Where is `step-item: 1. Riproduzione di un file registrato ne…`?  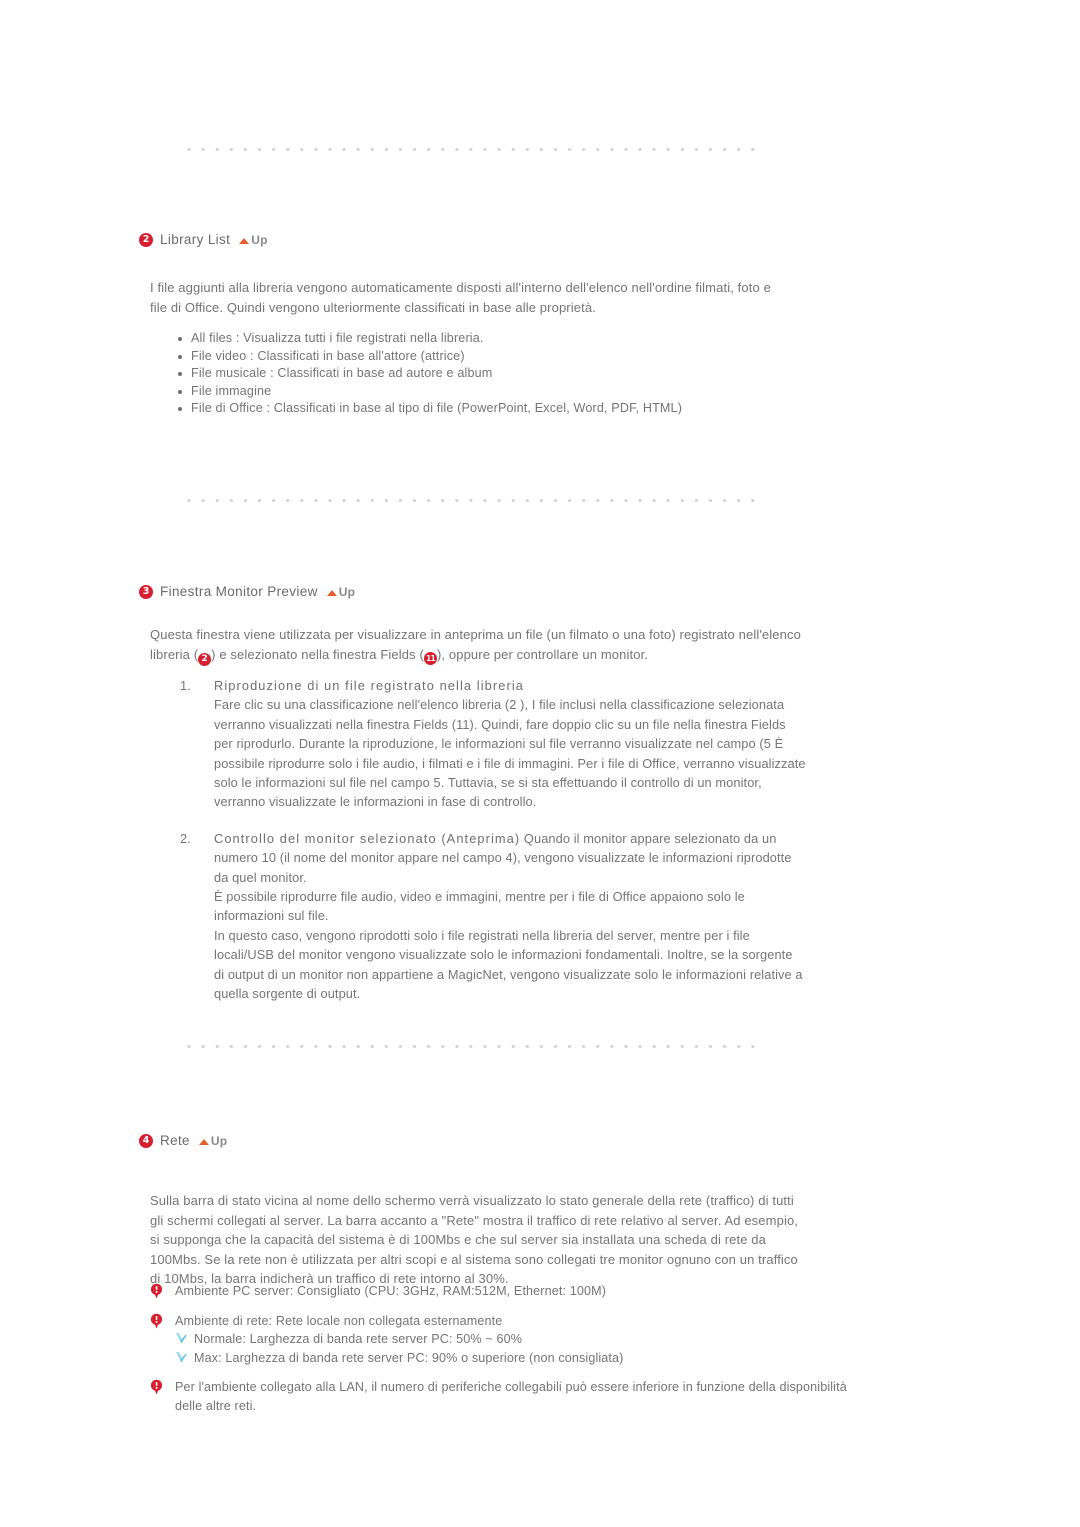
step-item: 1. Riproduzione di un file registrato ne… is located at coordinates (491, 744).